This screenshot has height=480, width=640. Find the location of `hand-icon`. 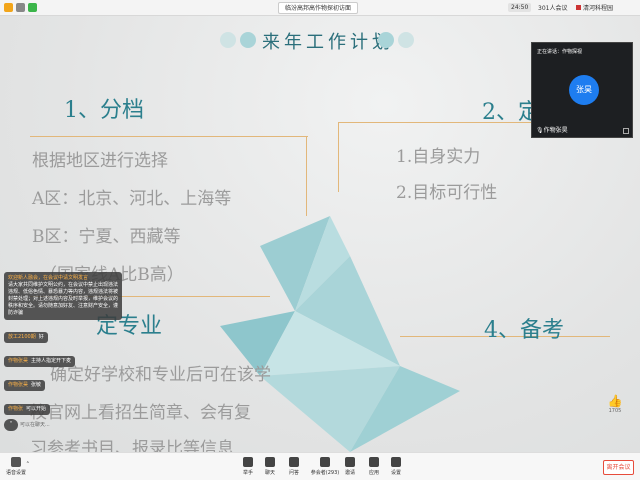

hand-icon is located at coordinates (248, 462).